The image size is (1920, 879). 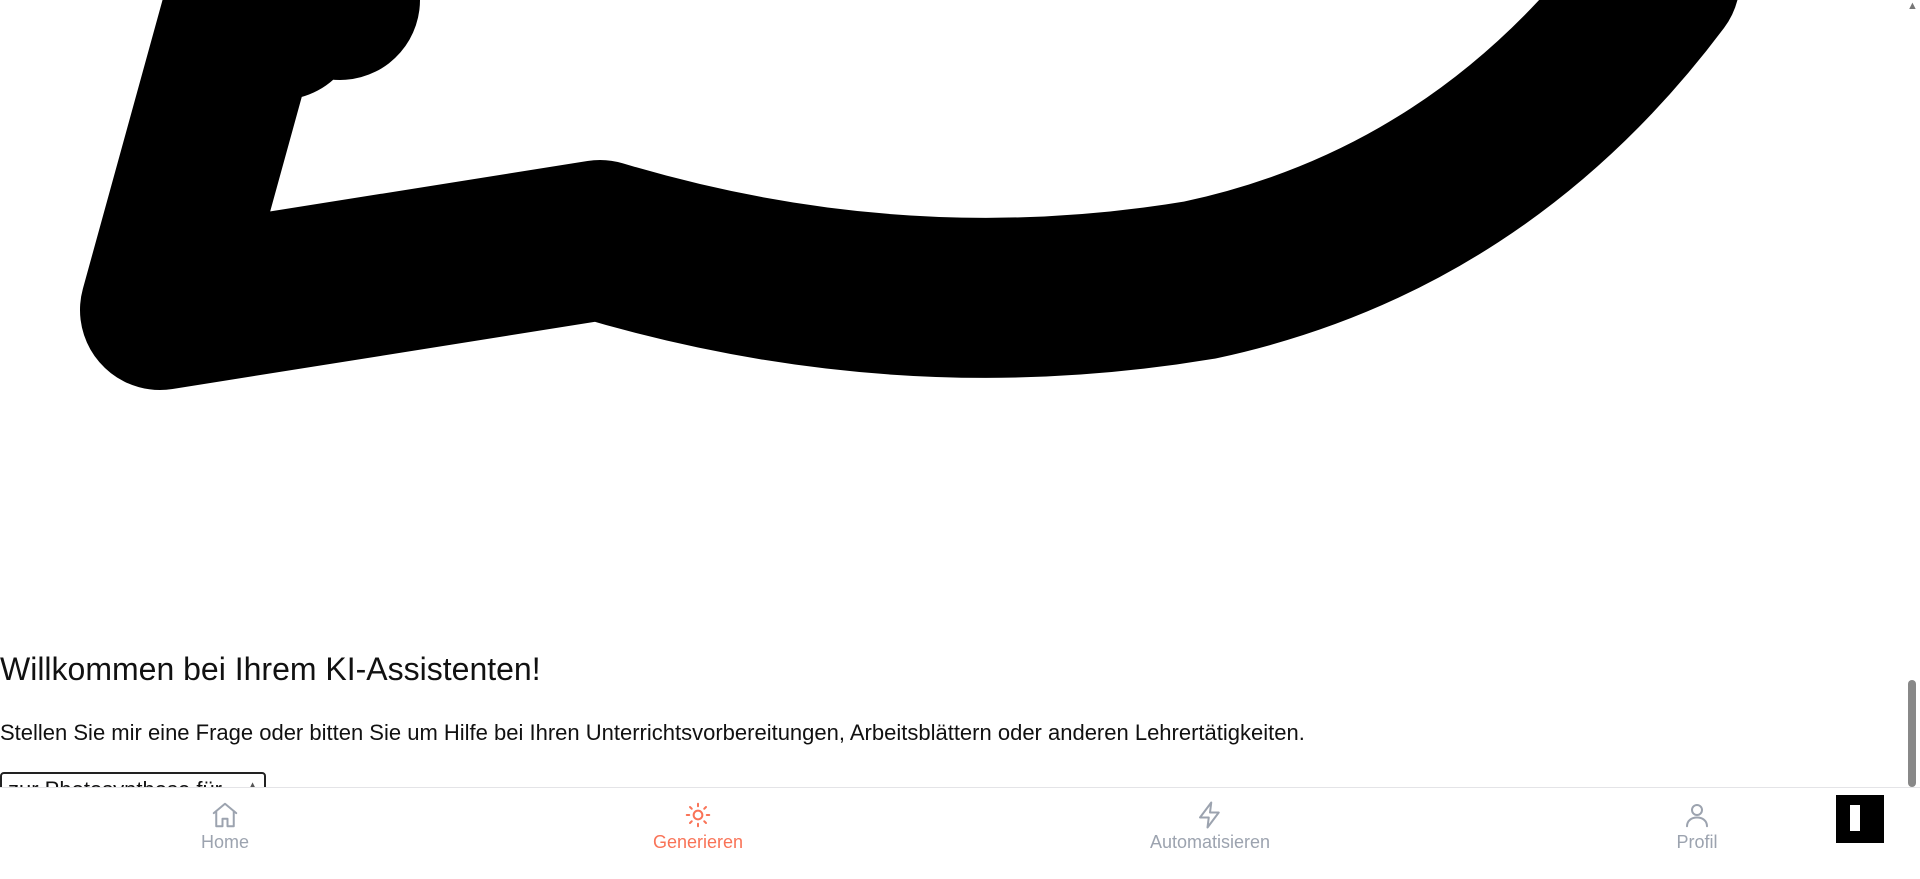 I want to click on nav-generieren: Generieren, so click(x=698, y=826).